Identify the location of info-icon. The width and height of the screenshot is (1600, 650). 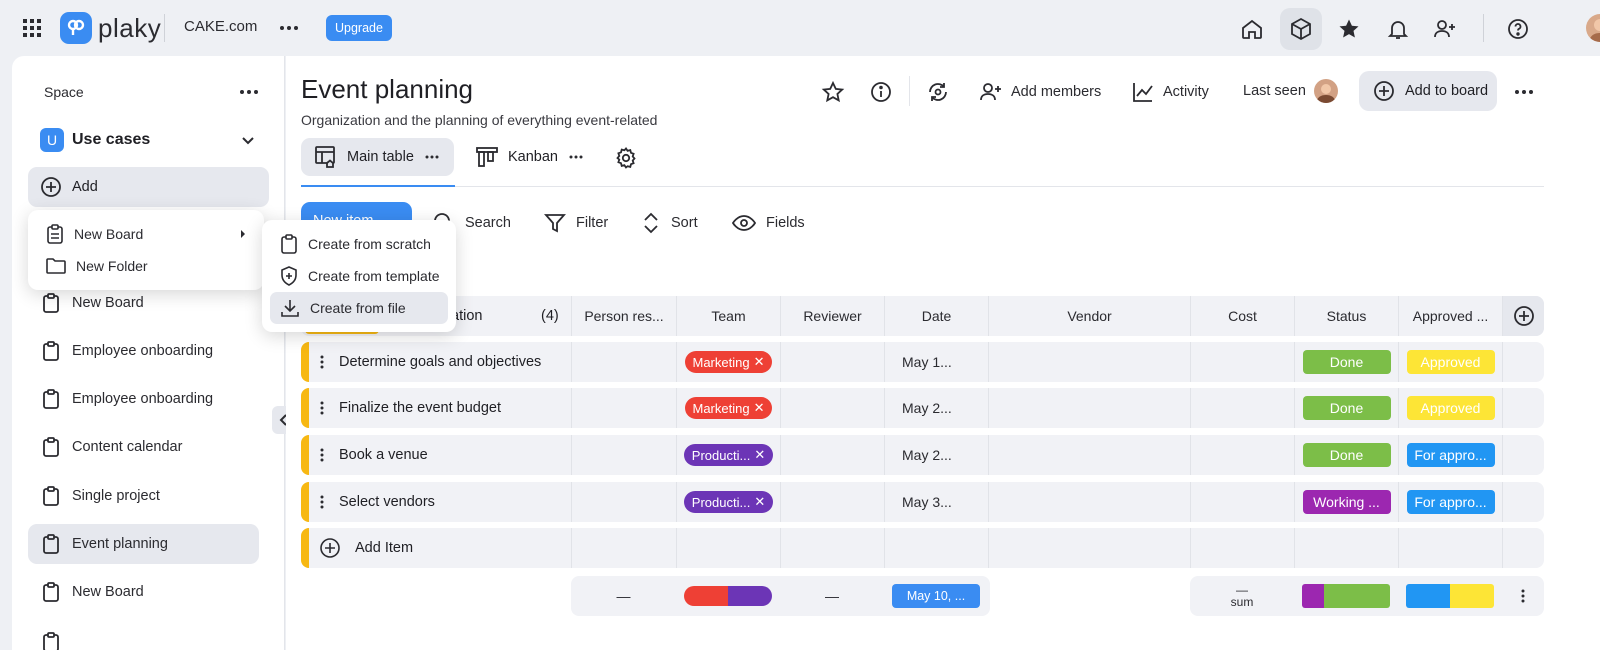
(881, 92).